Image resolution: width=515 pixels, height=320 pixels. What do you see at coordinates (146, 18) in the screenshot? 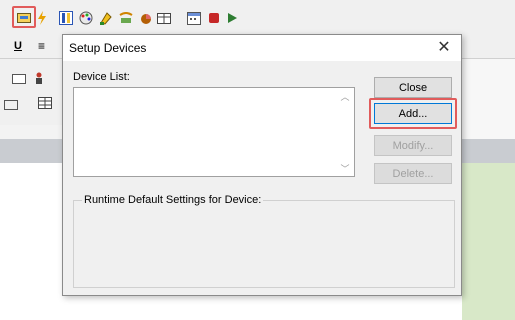
I see `pie-icon` at bounding box center [146, 18].